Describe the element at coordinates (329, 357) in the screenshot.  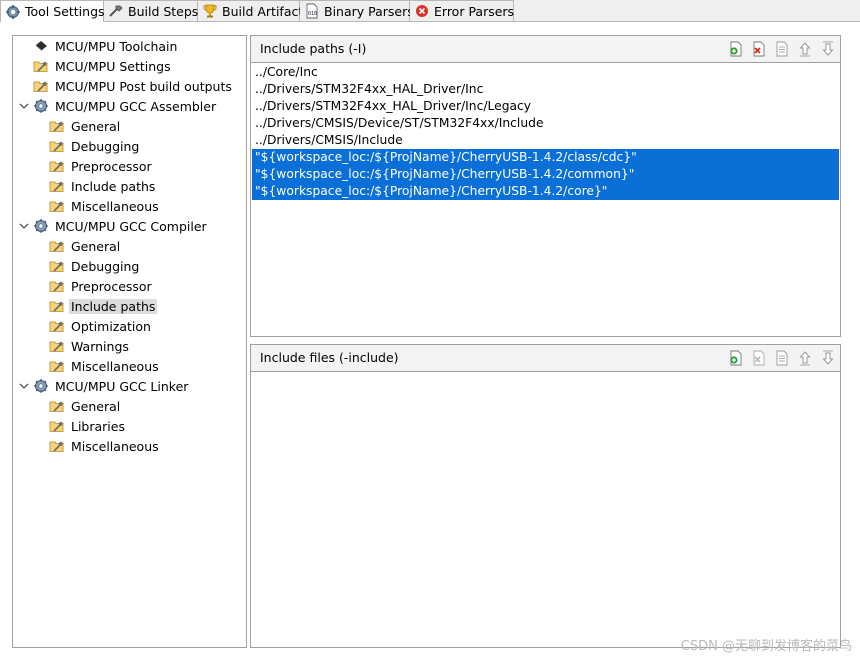
I see `include-files-title: Include files (-include)` at that location.